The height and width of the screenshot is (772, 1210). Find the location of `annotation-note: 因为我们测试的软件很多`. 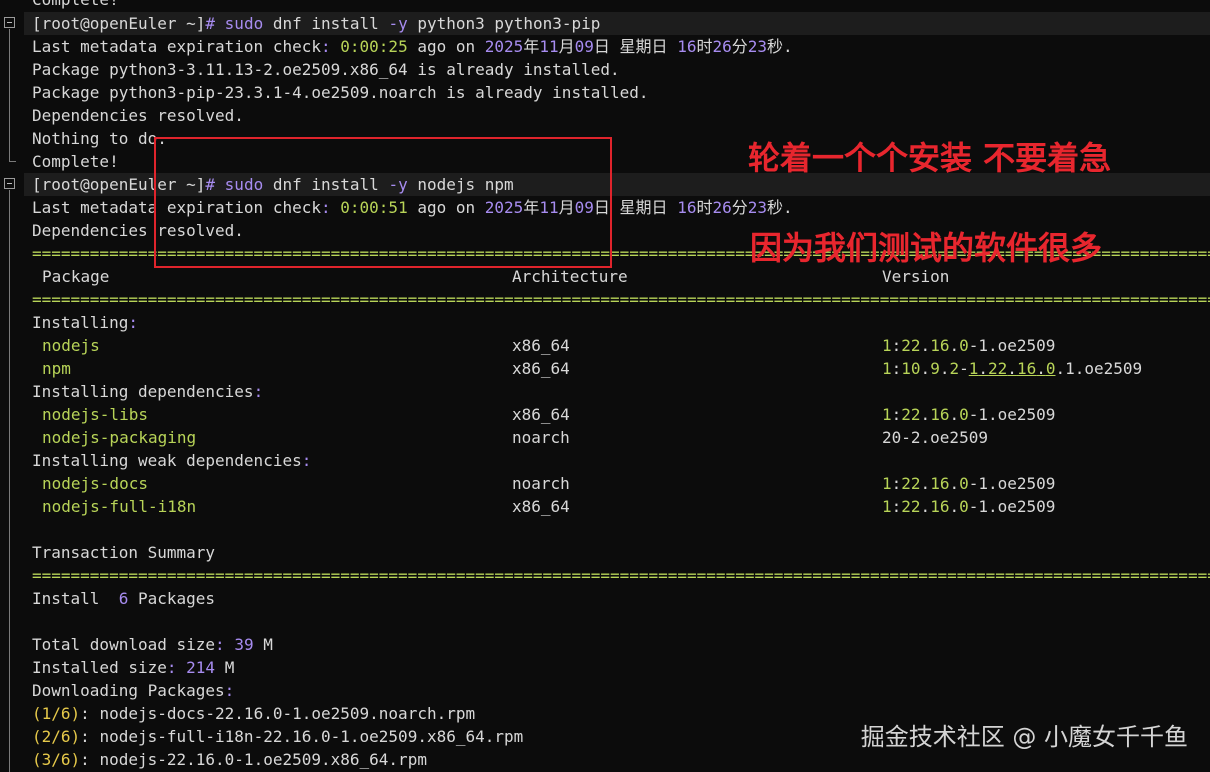

annotation-note: 因为我们测试的软件很多 is located at coordinates (926, 248).